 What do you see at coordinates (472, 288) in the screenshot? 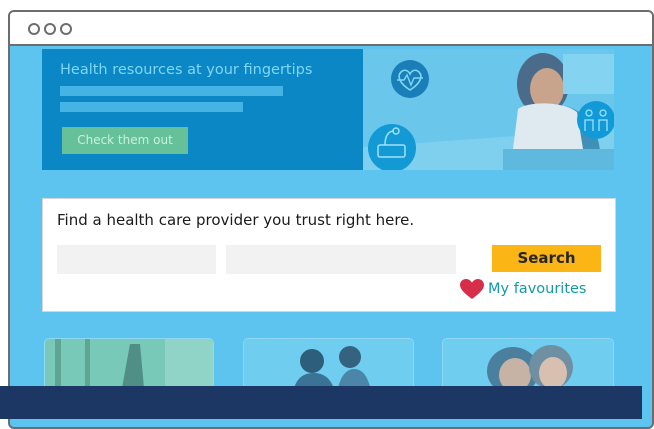
I see `heart-icon` at bounding box center [472, 288].